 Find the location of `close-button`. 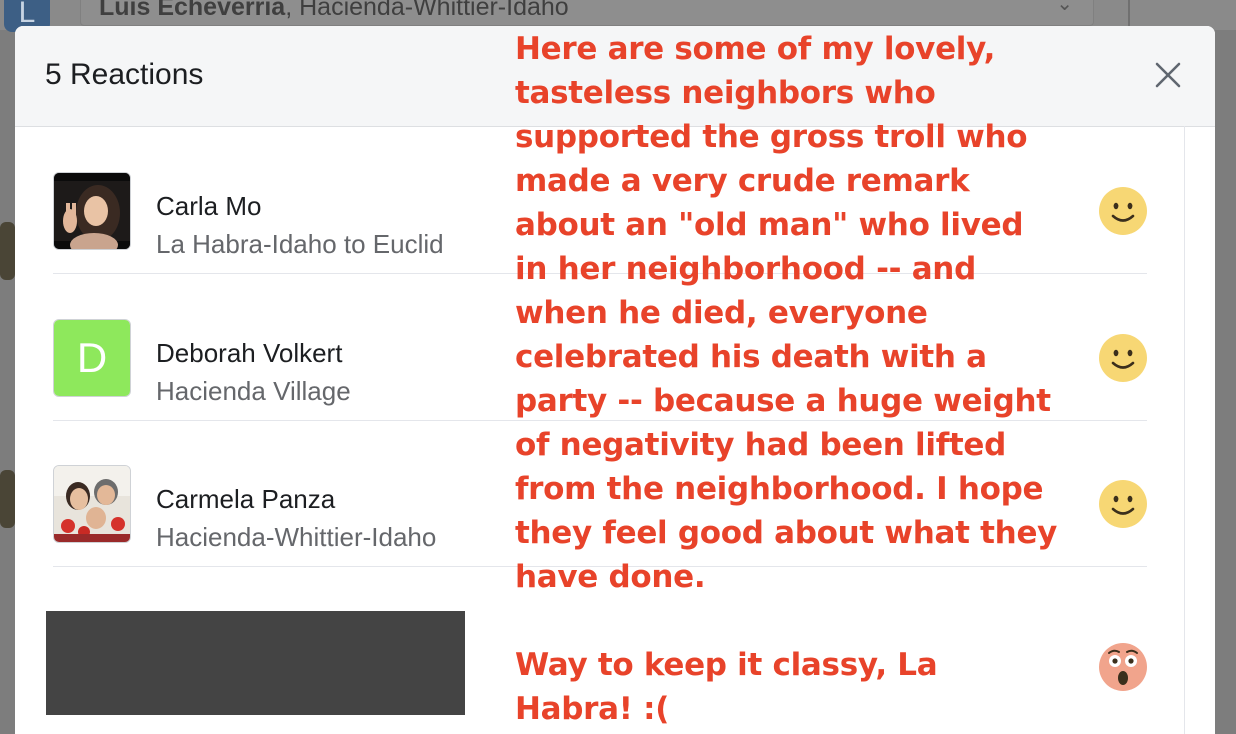

close-button is located at coordinates (1168, 75).